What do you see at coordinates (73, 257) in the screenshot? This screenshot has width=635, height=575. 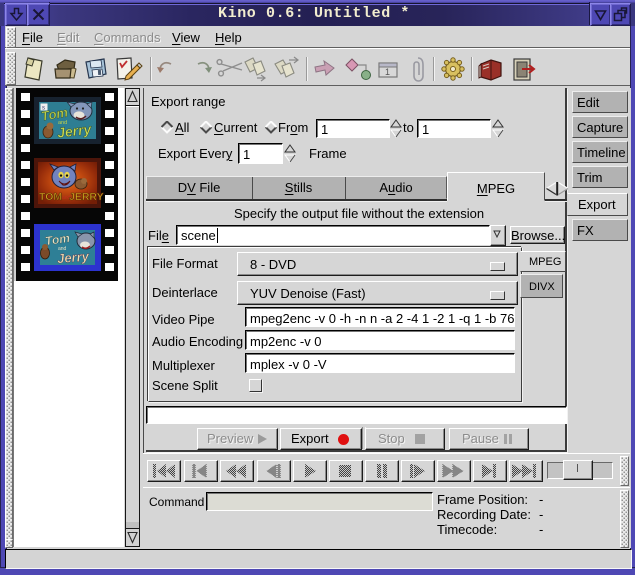 I see `svg-text: Jerry` at bounding box center [73, 257].